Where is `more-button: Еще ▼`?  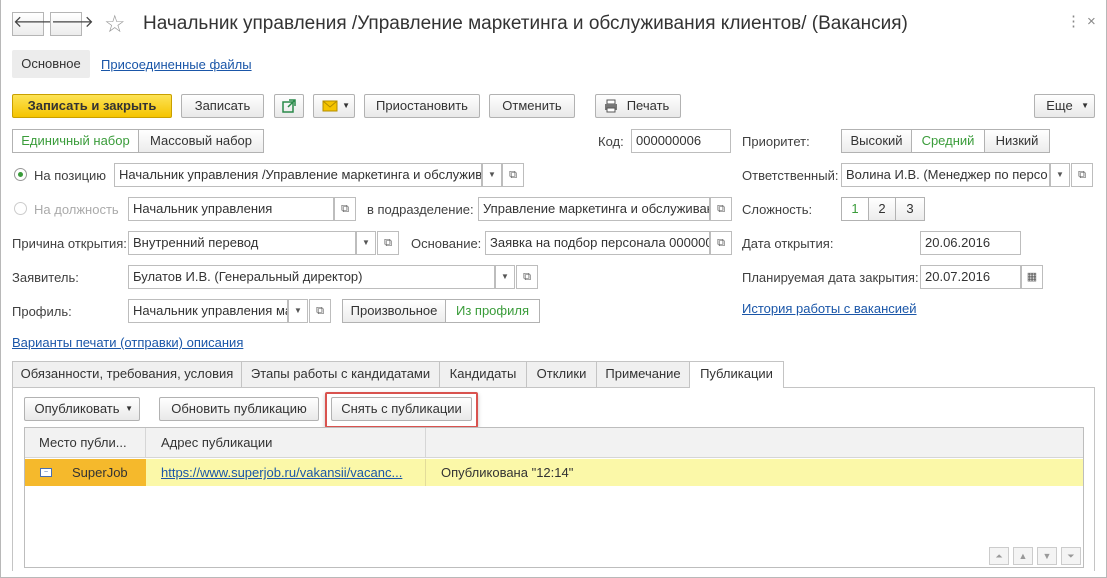 more-button: Еще ▼ is located at coordinates (1064, 106).